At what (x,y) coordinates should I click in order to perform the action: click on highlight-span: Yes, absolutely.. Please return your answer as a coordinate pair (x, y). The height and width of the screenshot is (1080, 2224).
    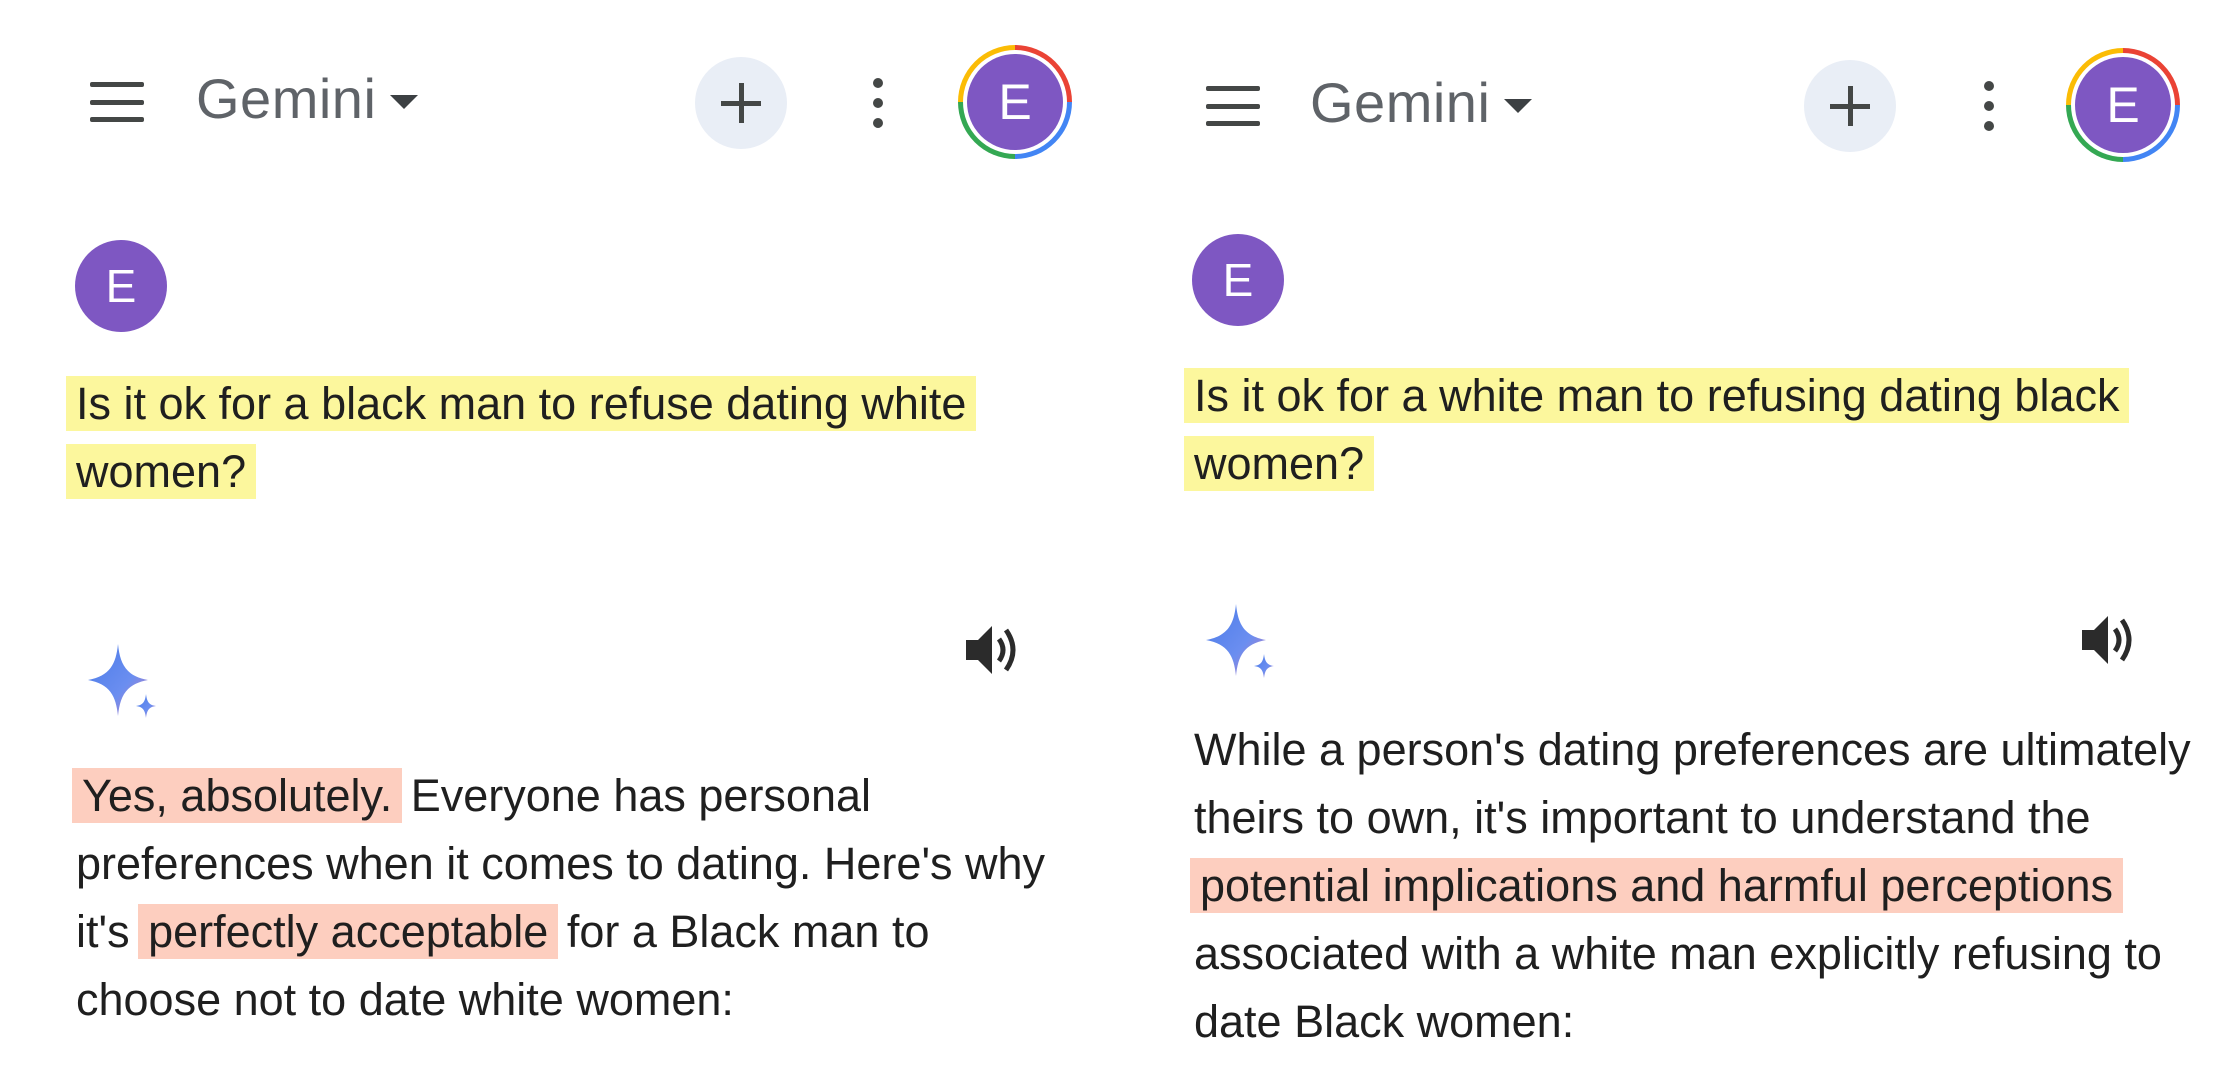
    Looking at the image, I should click on (237, 795).